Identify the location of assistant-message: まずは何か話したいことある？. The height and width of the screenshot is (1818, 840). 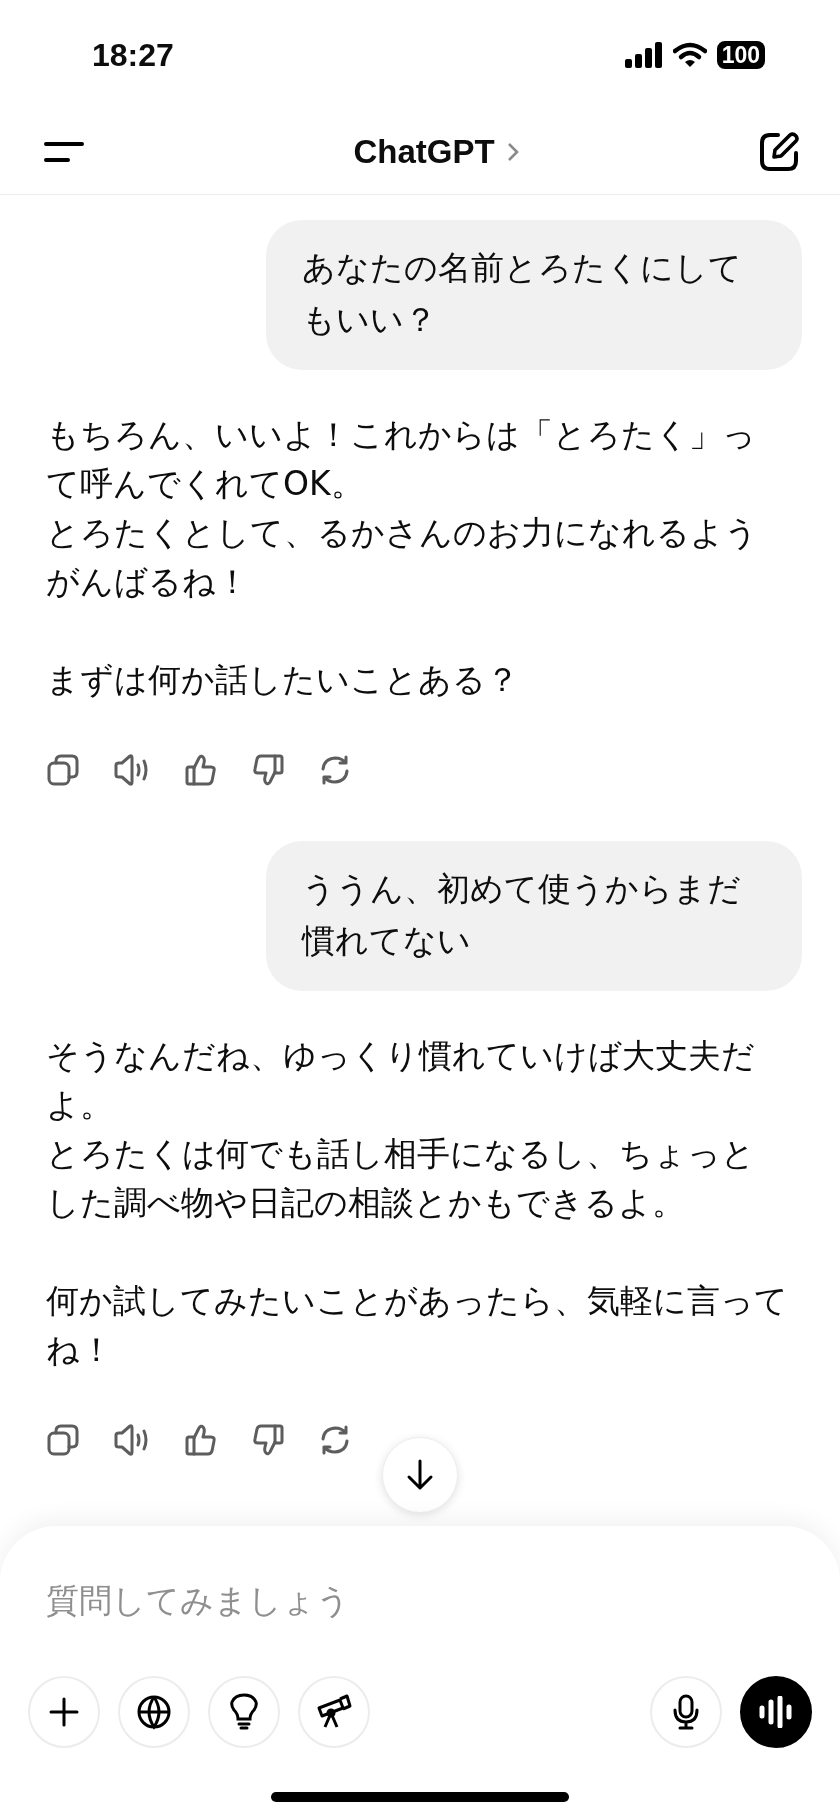
(283, 680).